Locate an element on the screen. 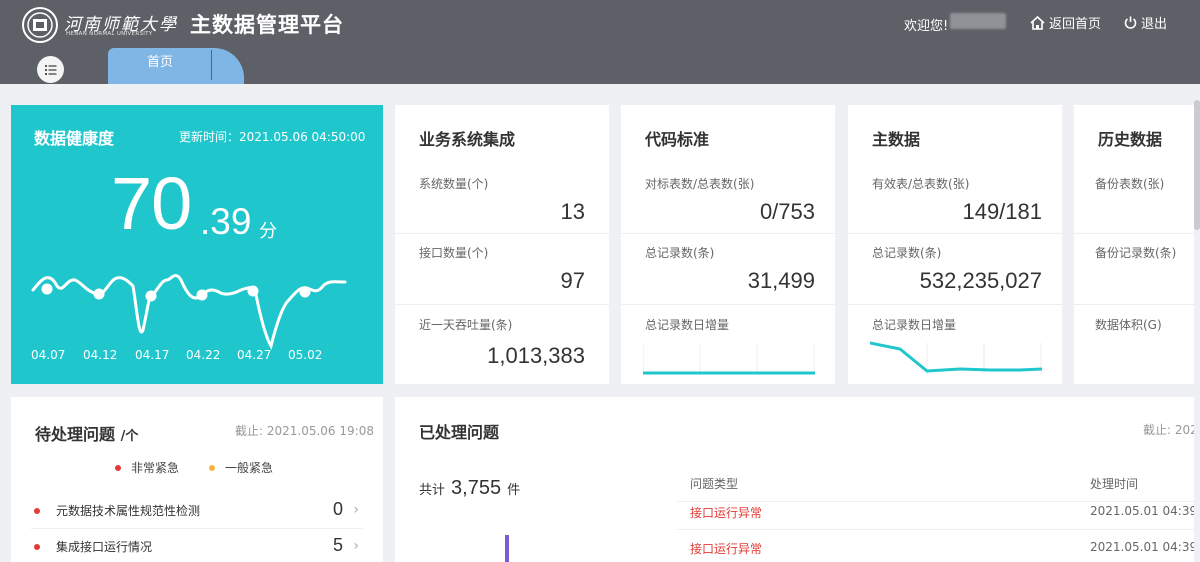 Image resolution: width=1200 pixels, height=562 pixels. column-header-type: 问题类型 is located at coordinates (714, 484).